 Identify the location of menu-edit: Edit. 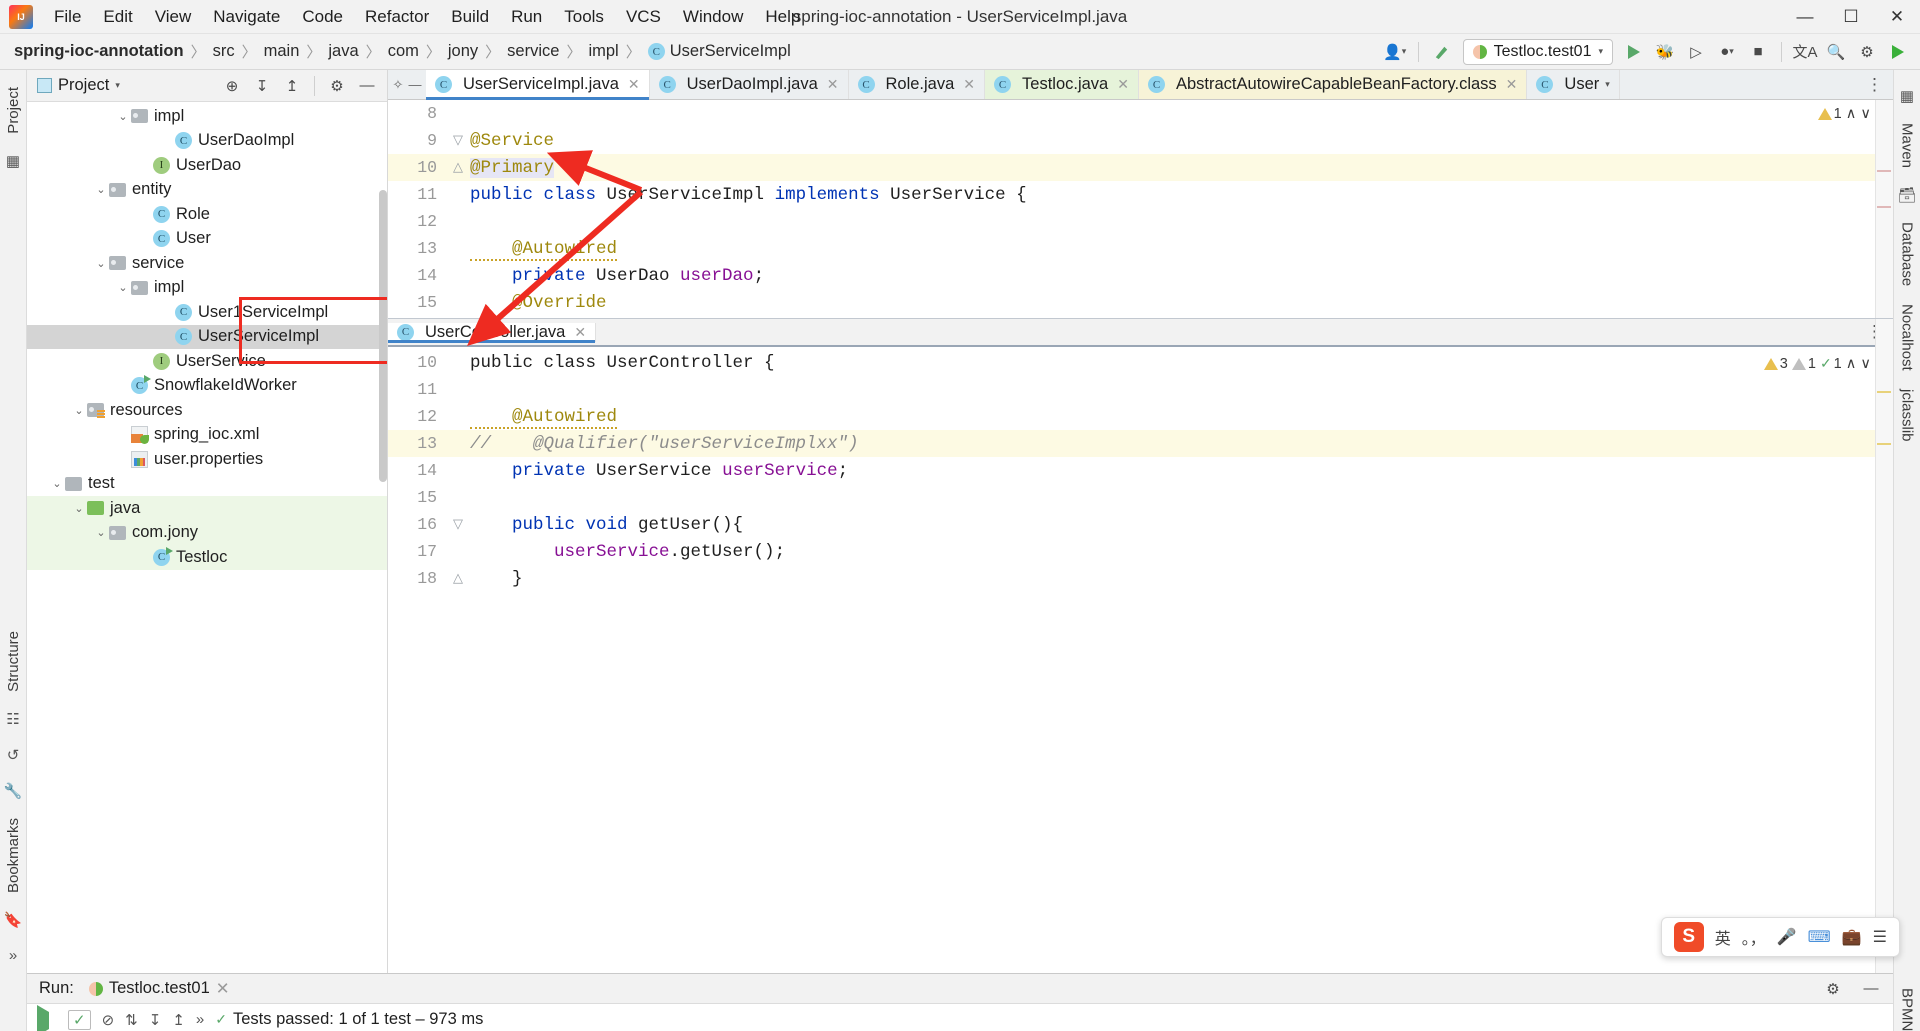
(117, 17).